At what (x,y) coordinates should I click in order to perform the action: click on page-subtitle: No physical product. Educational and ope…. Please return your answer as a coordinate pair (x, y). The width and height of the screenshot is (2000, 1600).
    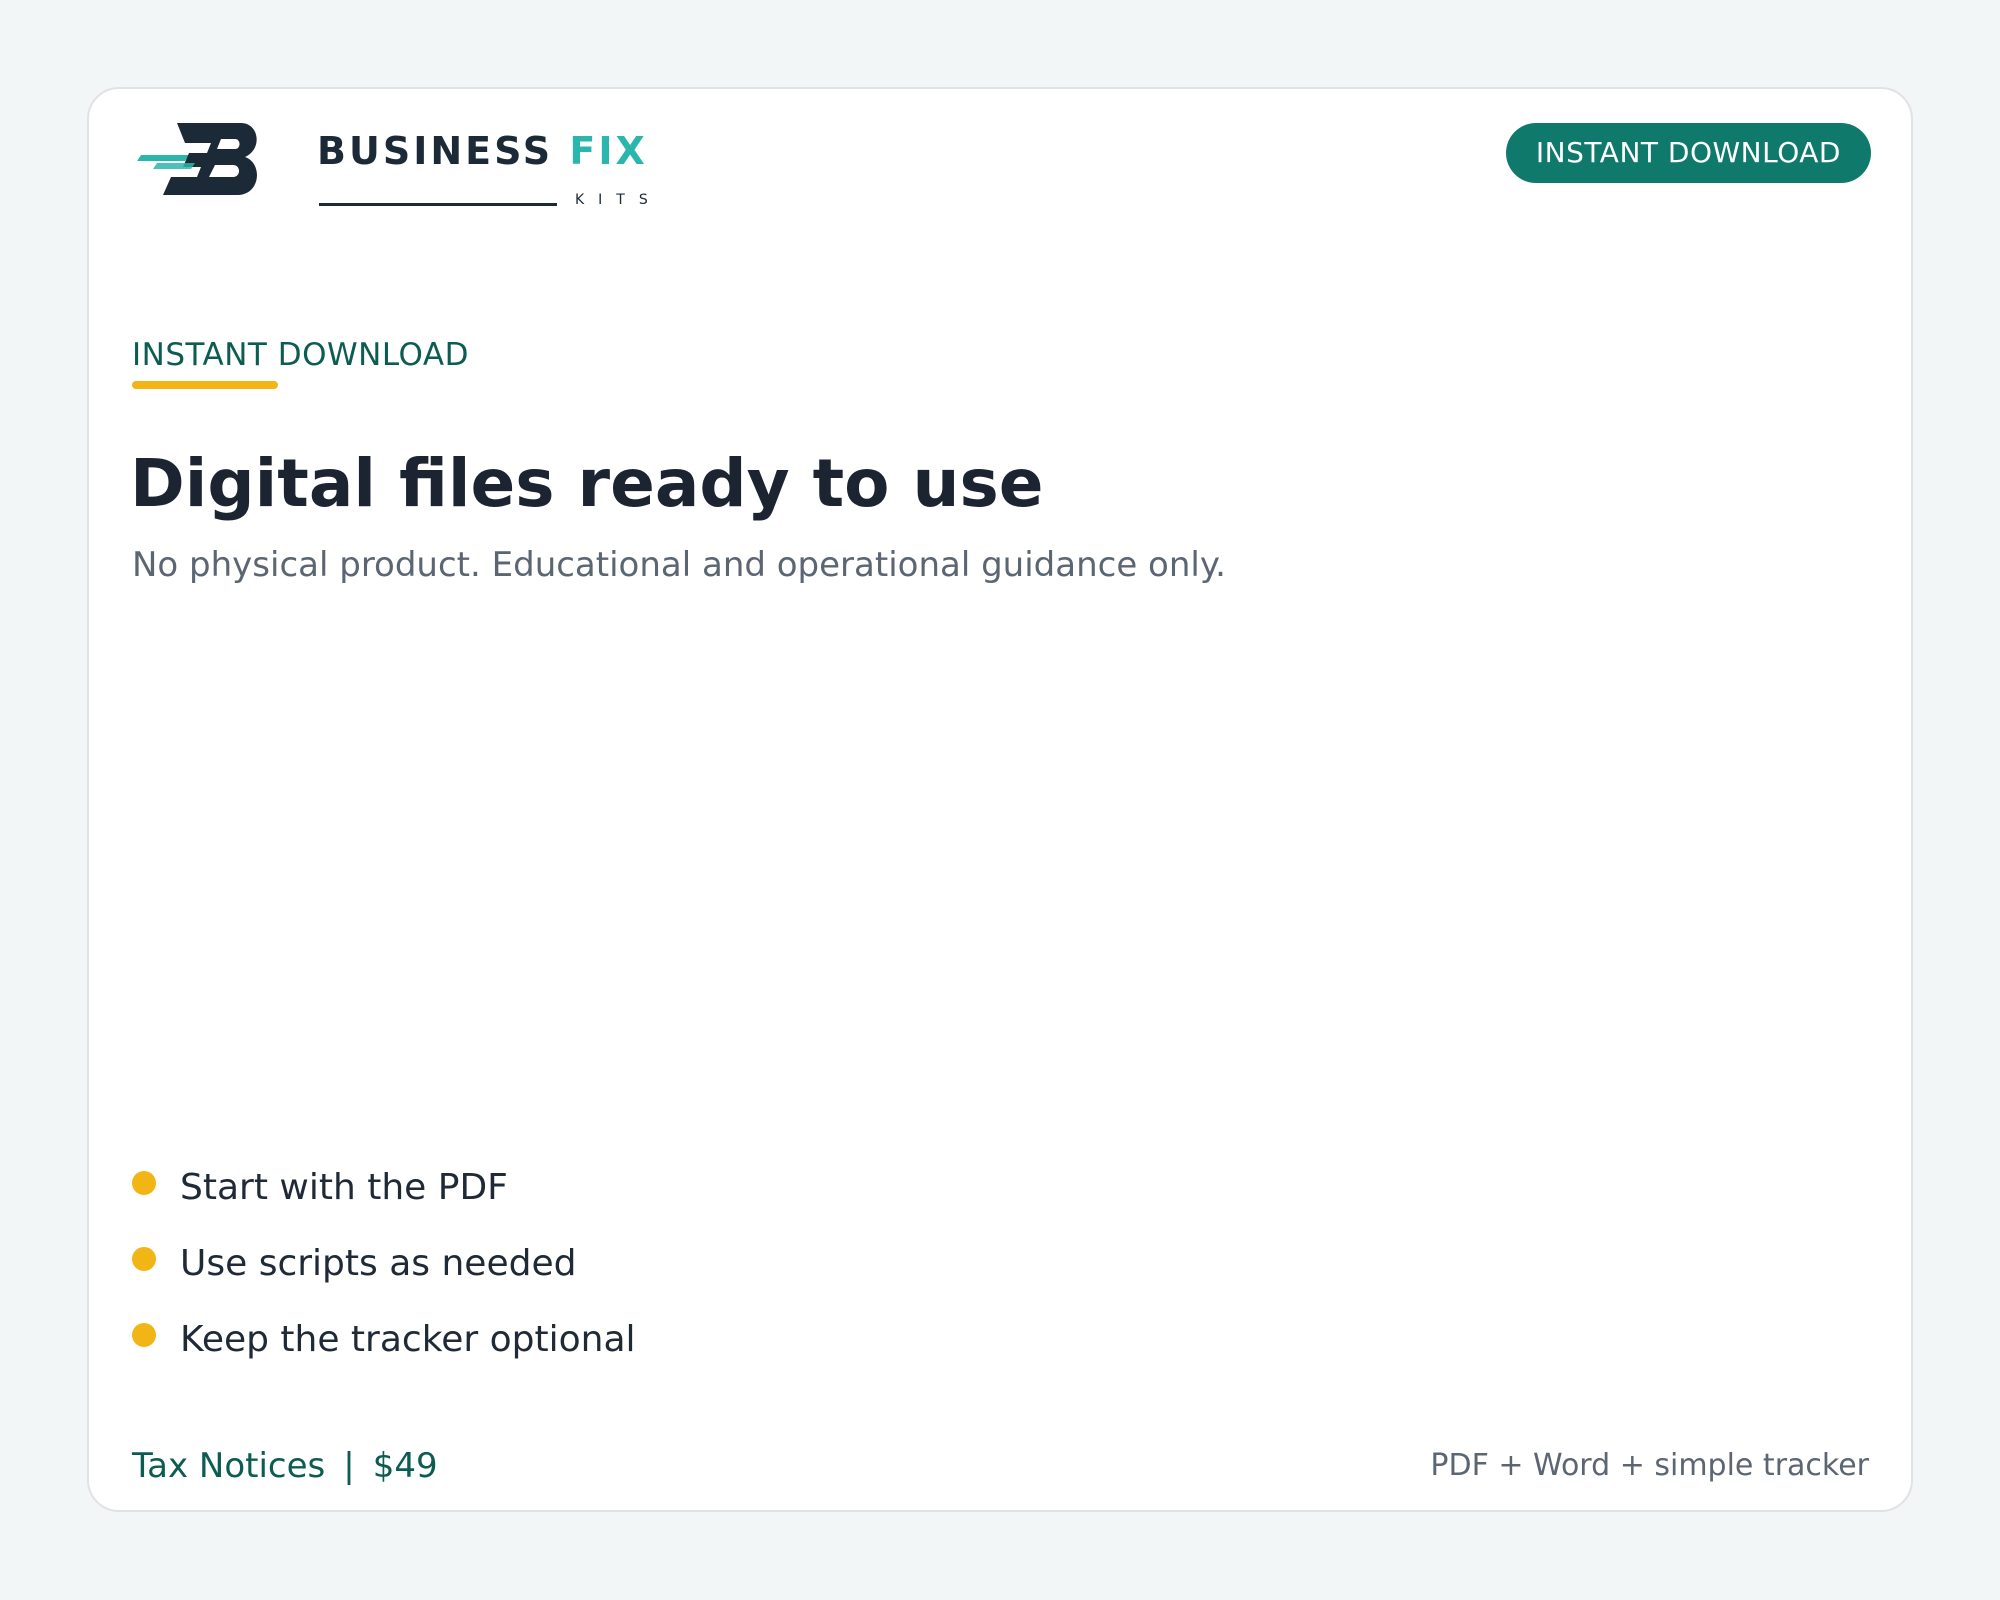
    Looking at the image, I should click on (679, 565).